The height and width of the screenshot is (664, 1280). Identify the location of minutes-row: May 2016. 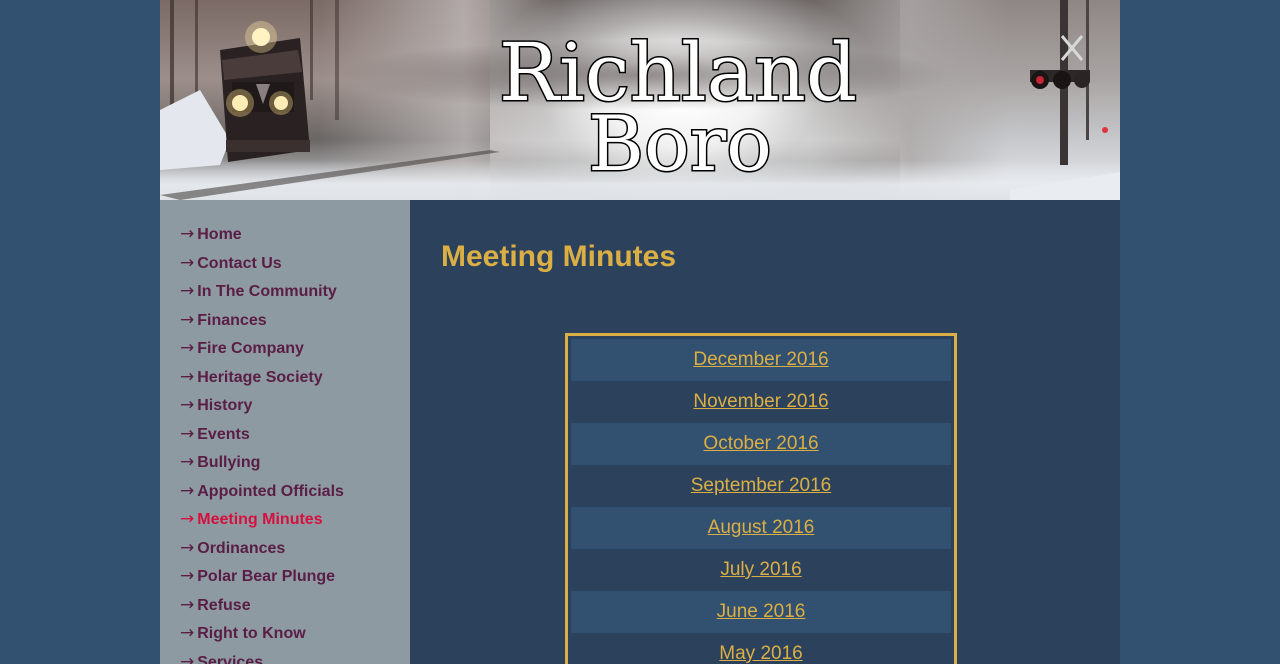
(761, 648).